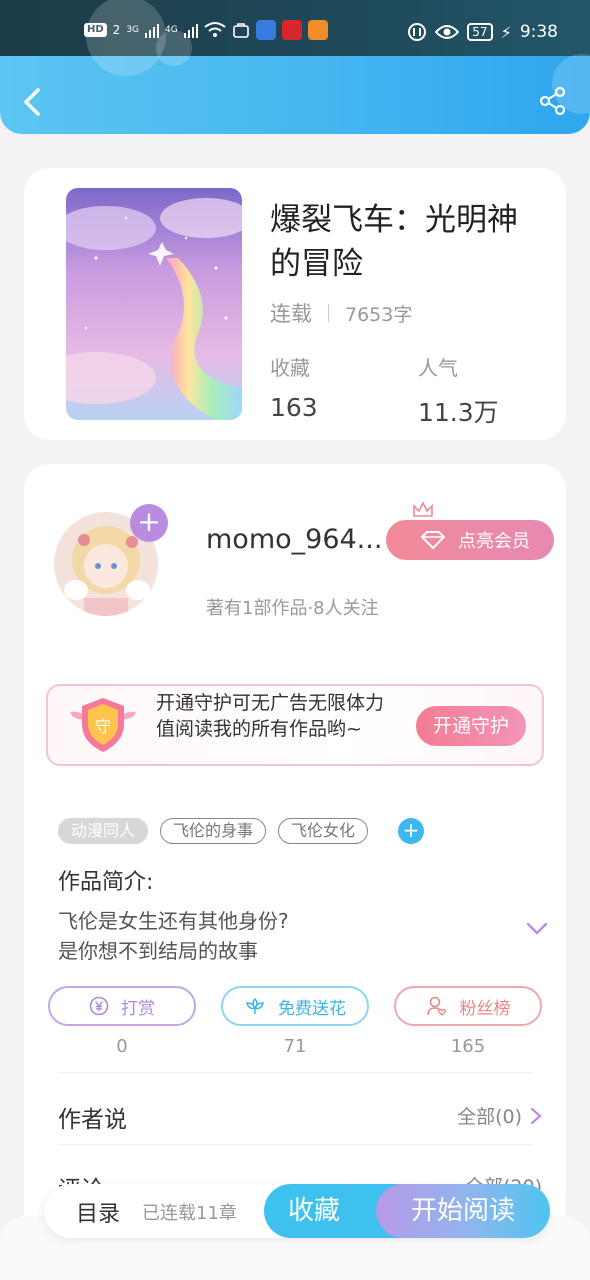  Describe the element at coordinates (471, 726) in the screenshot. I see `open-guard-button: 开通守护` at that location.